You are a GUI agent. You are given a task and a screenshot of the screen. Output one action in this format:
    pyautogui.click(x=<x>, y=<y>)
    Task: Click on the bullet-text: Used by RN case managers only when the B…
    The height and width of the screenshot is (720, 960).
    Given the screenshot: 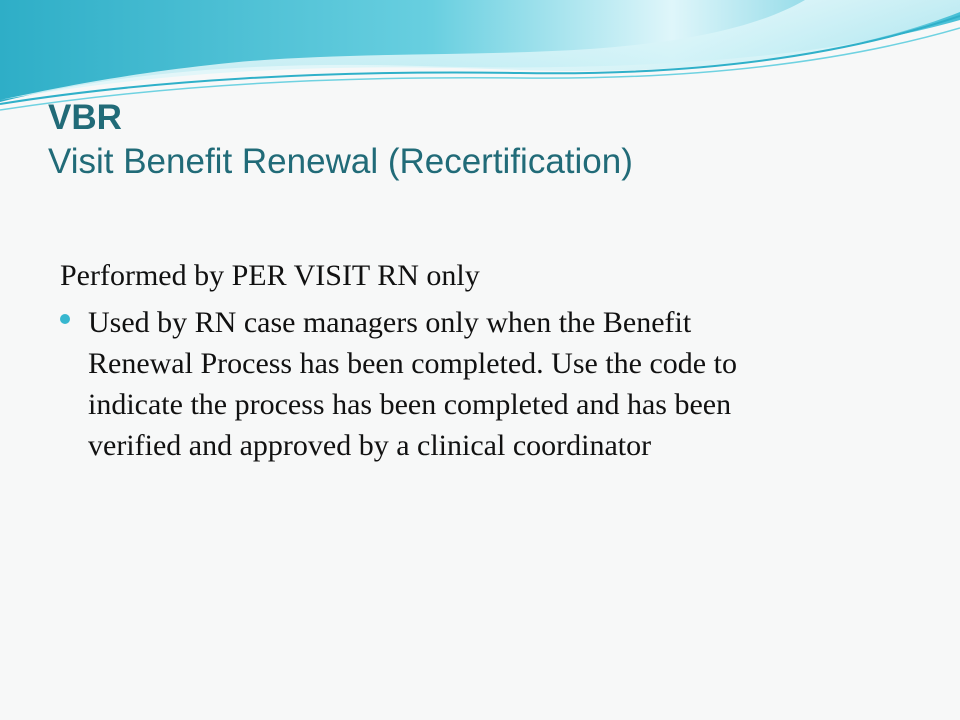 What is the action you would take?
    pyautogui.click(x=412, y=384)
    